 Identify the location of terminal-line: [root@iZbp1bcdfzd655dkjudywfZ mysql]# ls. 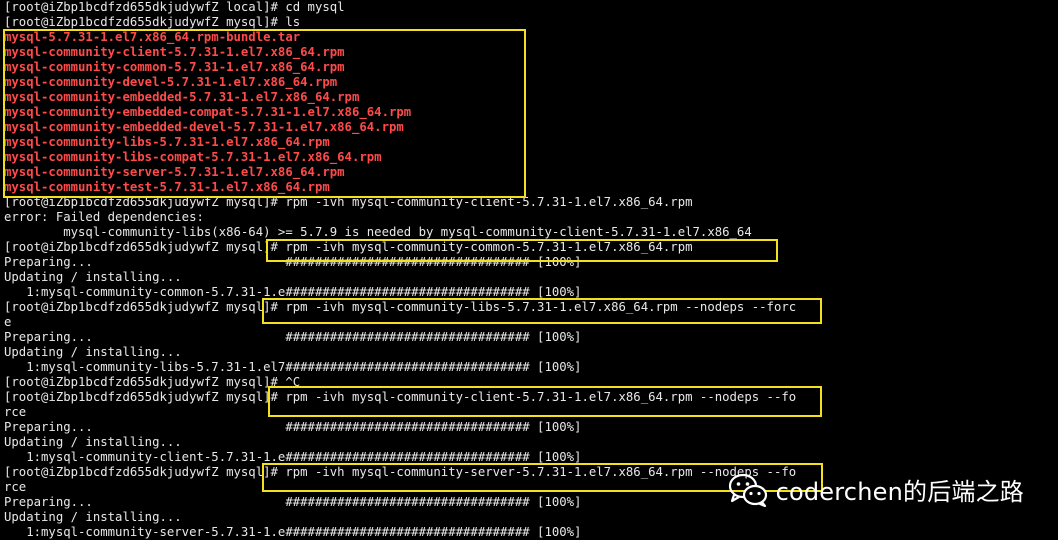
(152, 22).